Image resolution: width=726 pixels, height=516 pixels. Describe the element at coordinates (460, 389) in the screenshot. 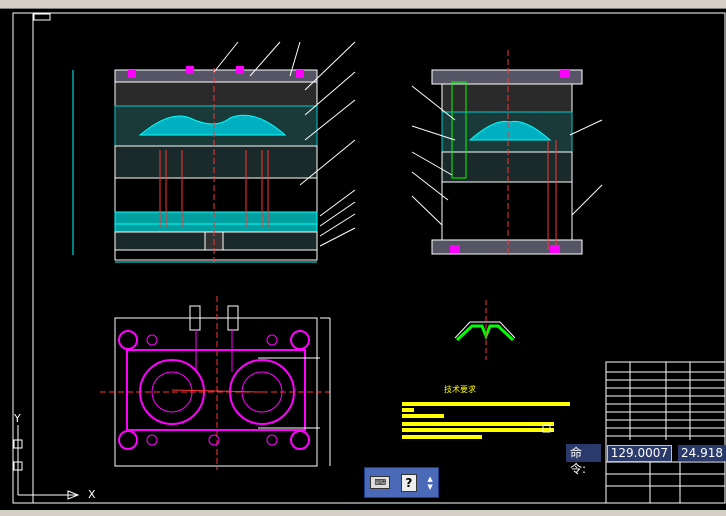

I see `tech-requirements-title: 技术要求` at that location.